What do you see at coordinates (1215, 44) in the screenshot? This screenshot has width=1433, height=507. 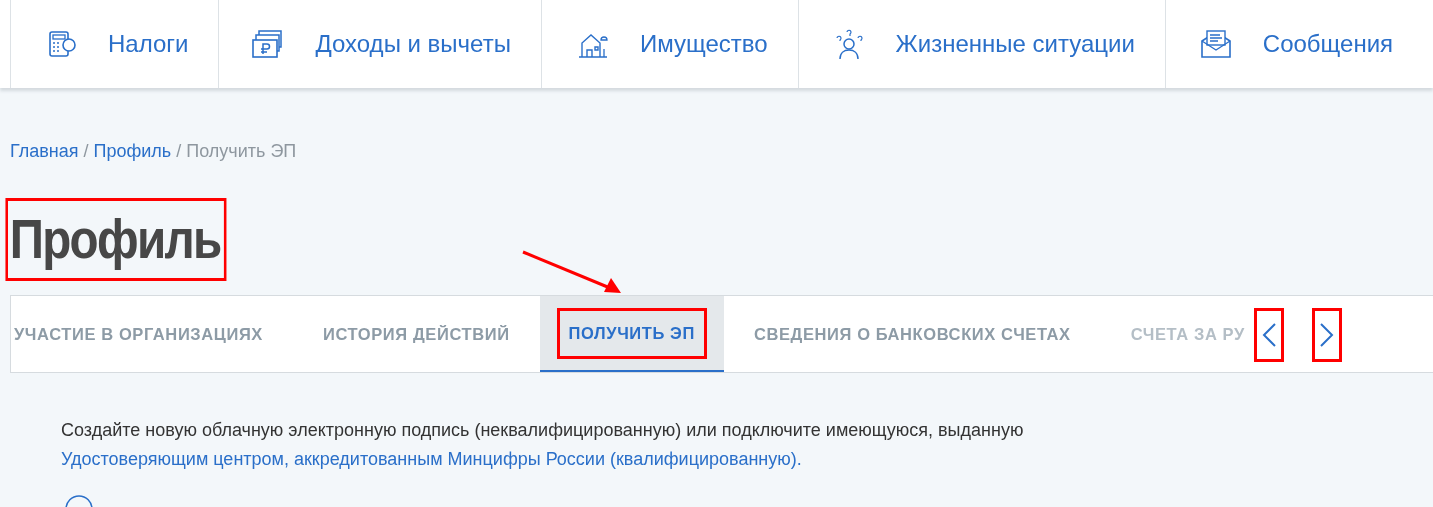 I see `envelope-icon` at bounding box center [1215, 44].